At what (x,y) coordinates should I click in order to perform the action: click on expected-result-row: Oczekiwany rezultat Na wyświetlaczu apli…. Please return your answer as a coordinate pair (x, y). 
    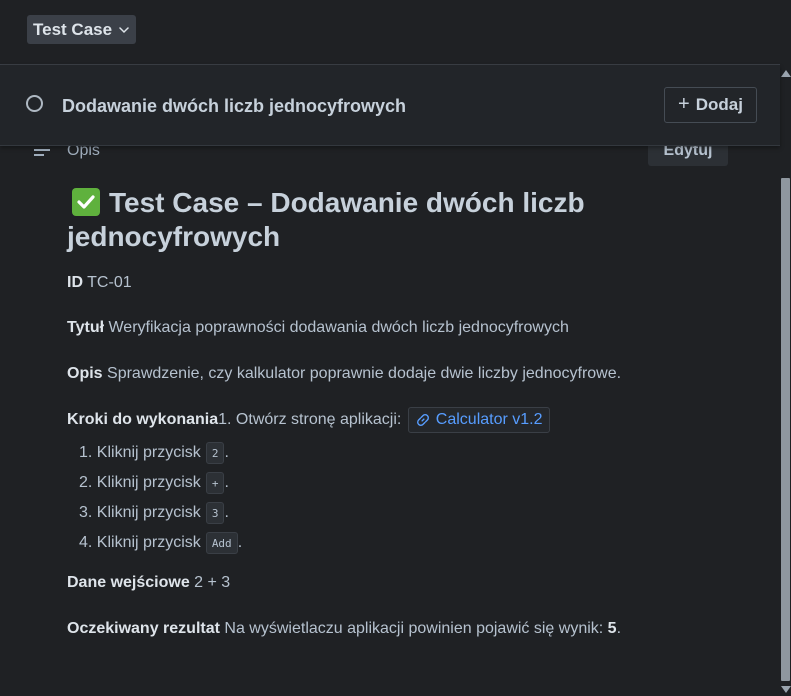
    Looking at the image, I should click on (344, 628).